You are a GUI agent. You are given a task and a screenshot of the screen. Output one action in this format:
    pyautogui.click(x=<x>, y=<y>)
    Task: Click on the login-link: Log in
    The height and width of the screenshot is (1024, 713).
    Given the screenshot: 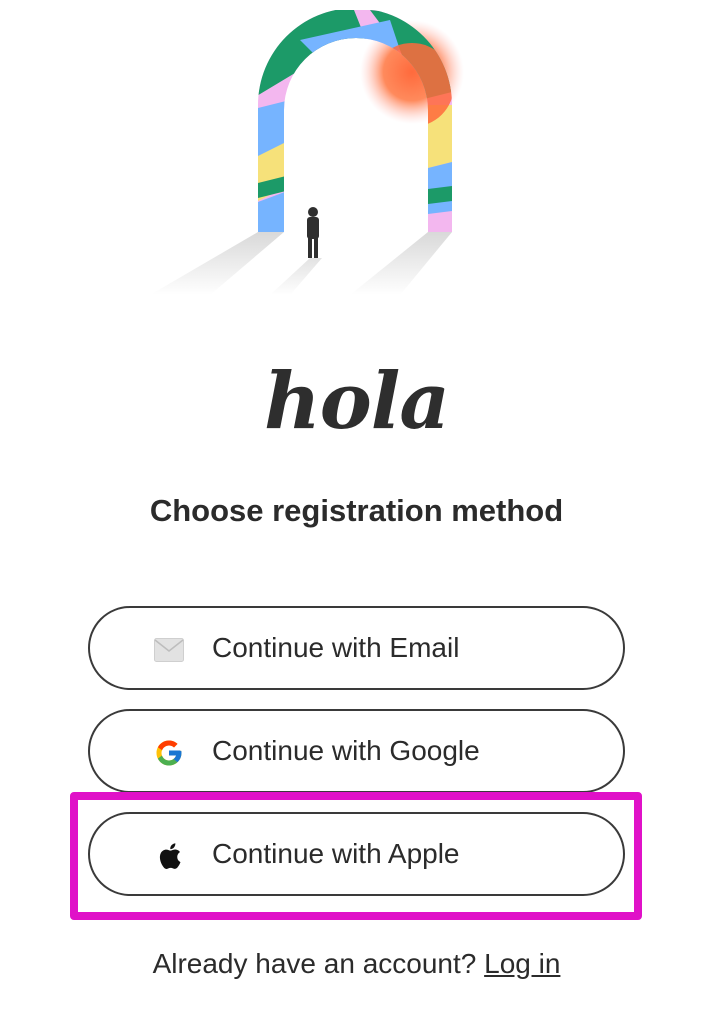 What is the action you would take?
    pyautogui.click(x=522, y=963)
    